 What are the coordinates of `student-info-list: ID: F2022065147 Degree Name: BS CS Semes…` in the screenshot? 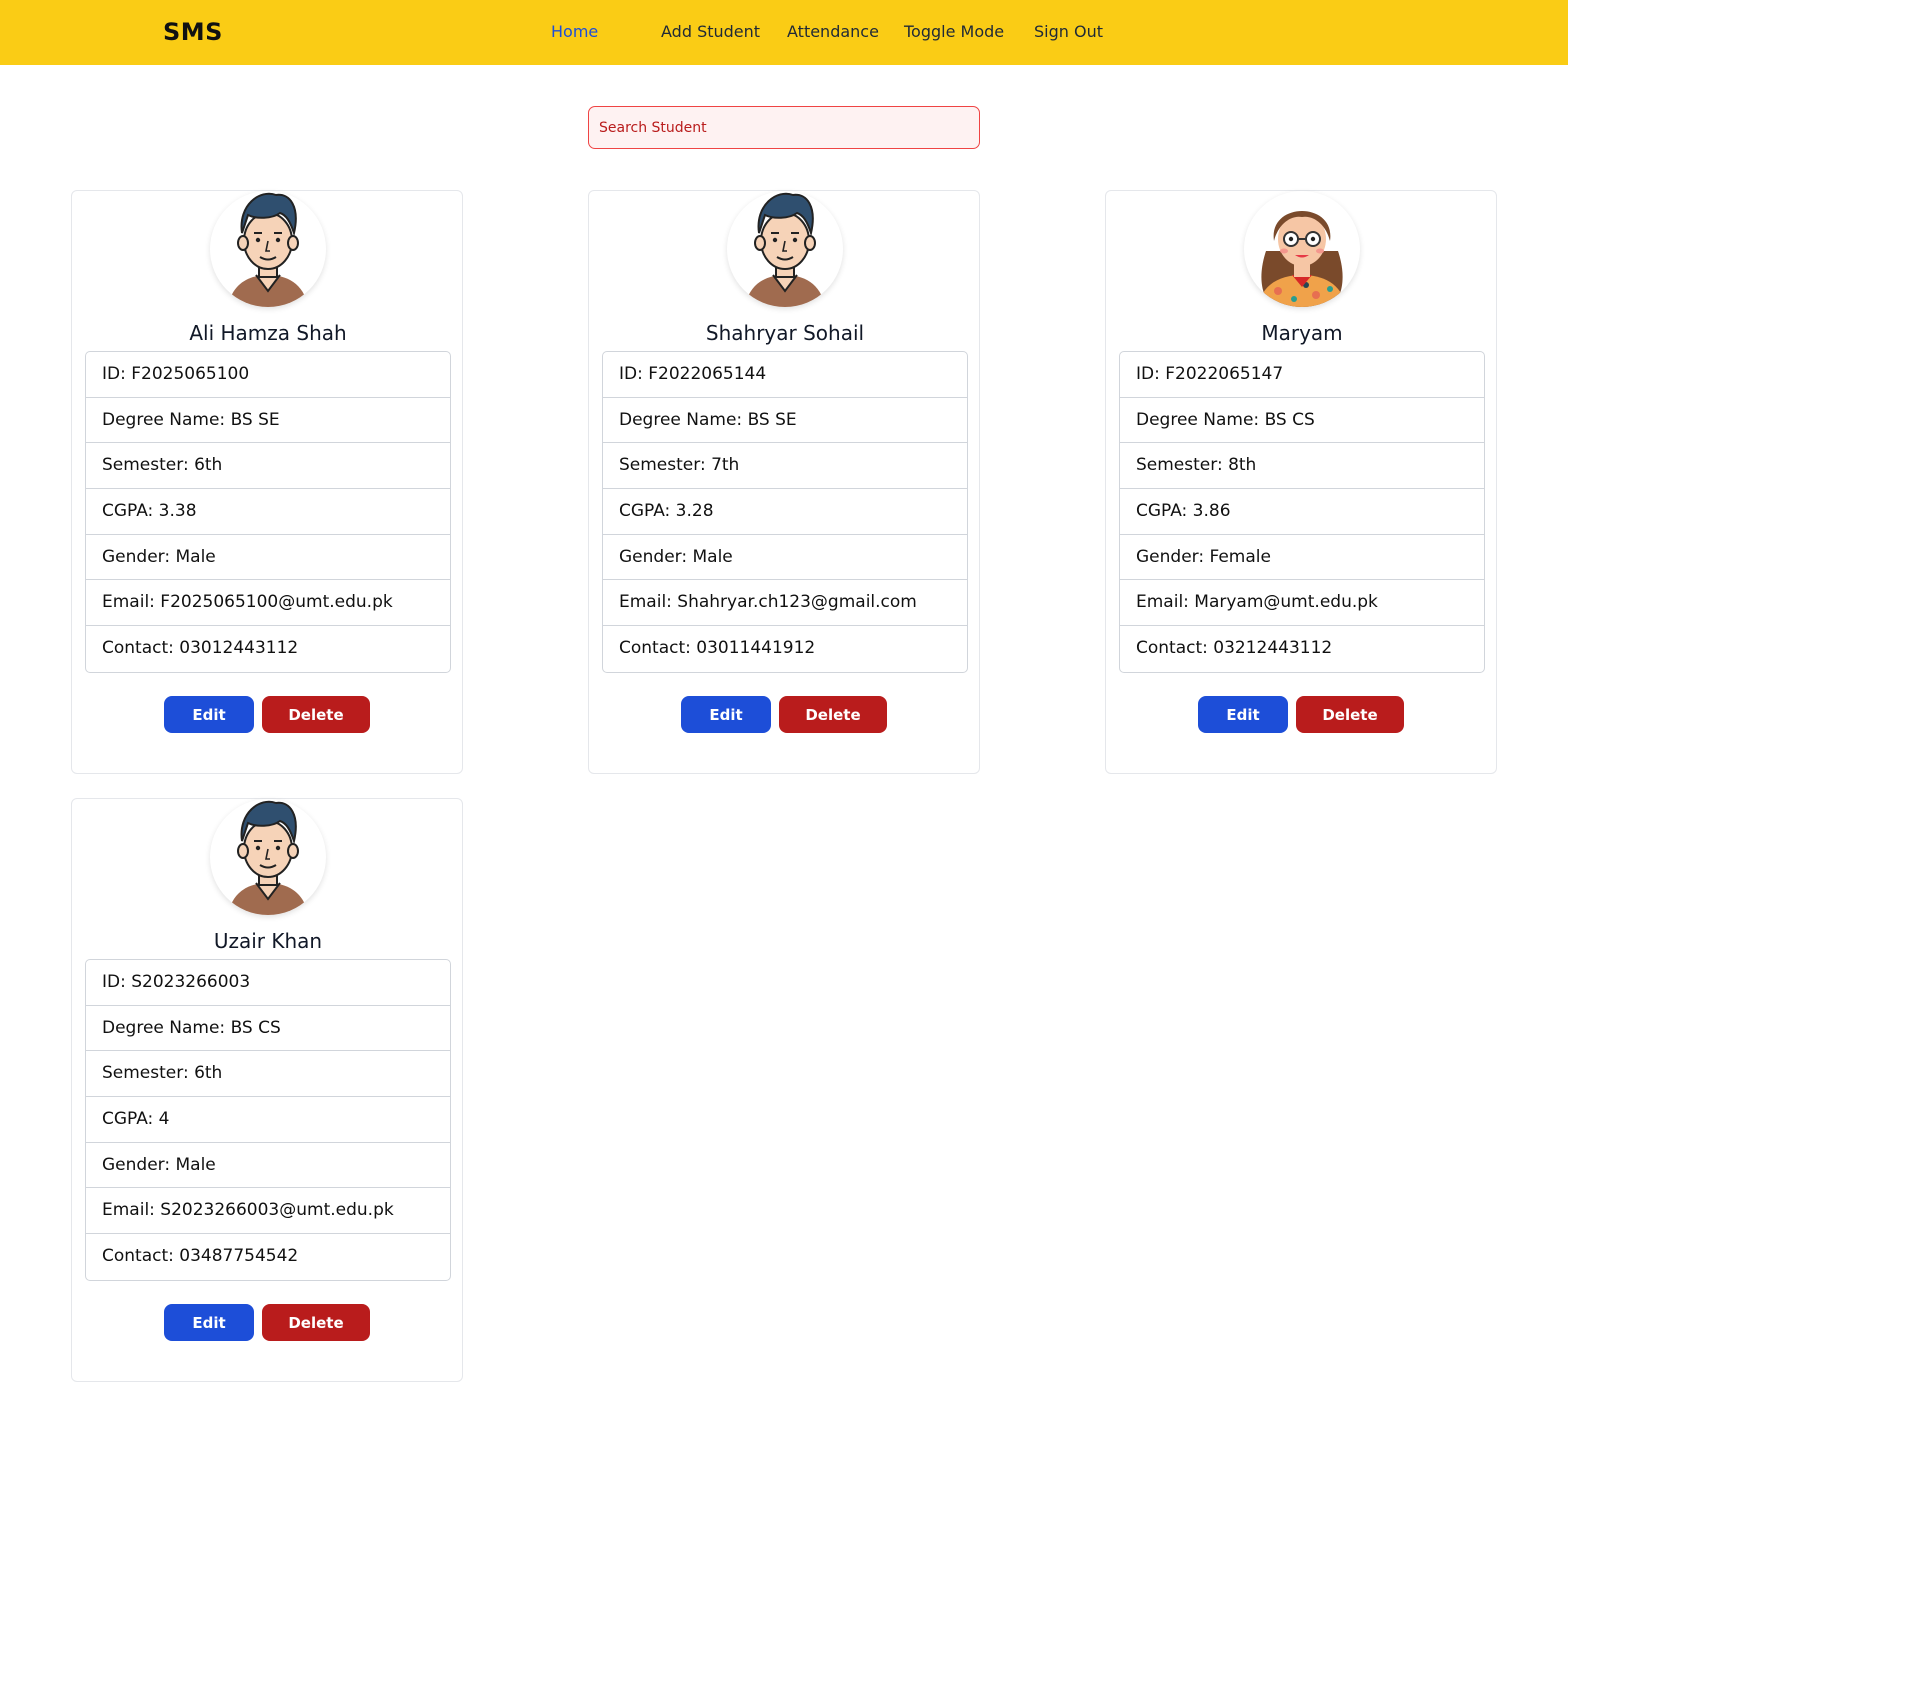 It's located at (1302, 512).